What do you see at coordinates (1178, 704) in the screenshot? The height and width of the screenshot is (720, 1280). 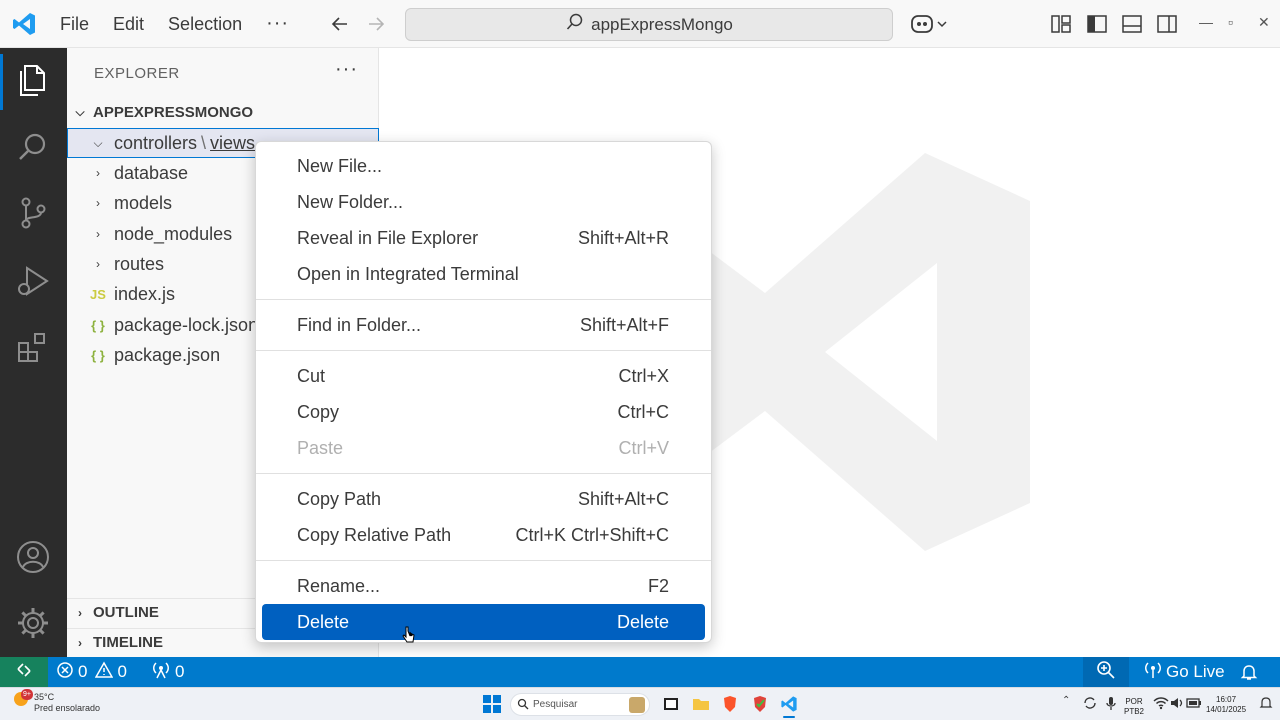 I see `volume-icon` at bounding box center [1178, 704].